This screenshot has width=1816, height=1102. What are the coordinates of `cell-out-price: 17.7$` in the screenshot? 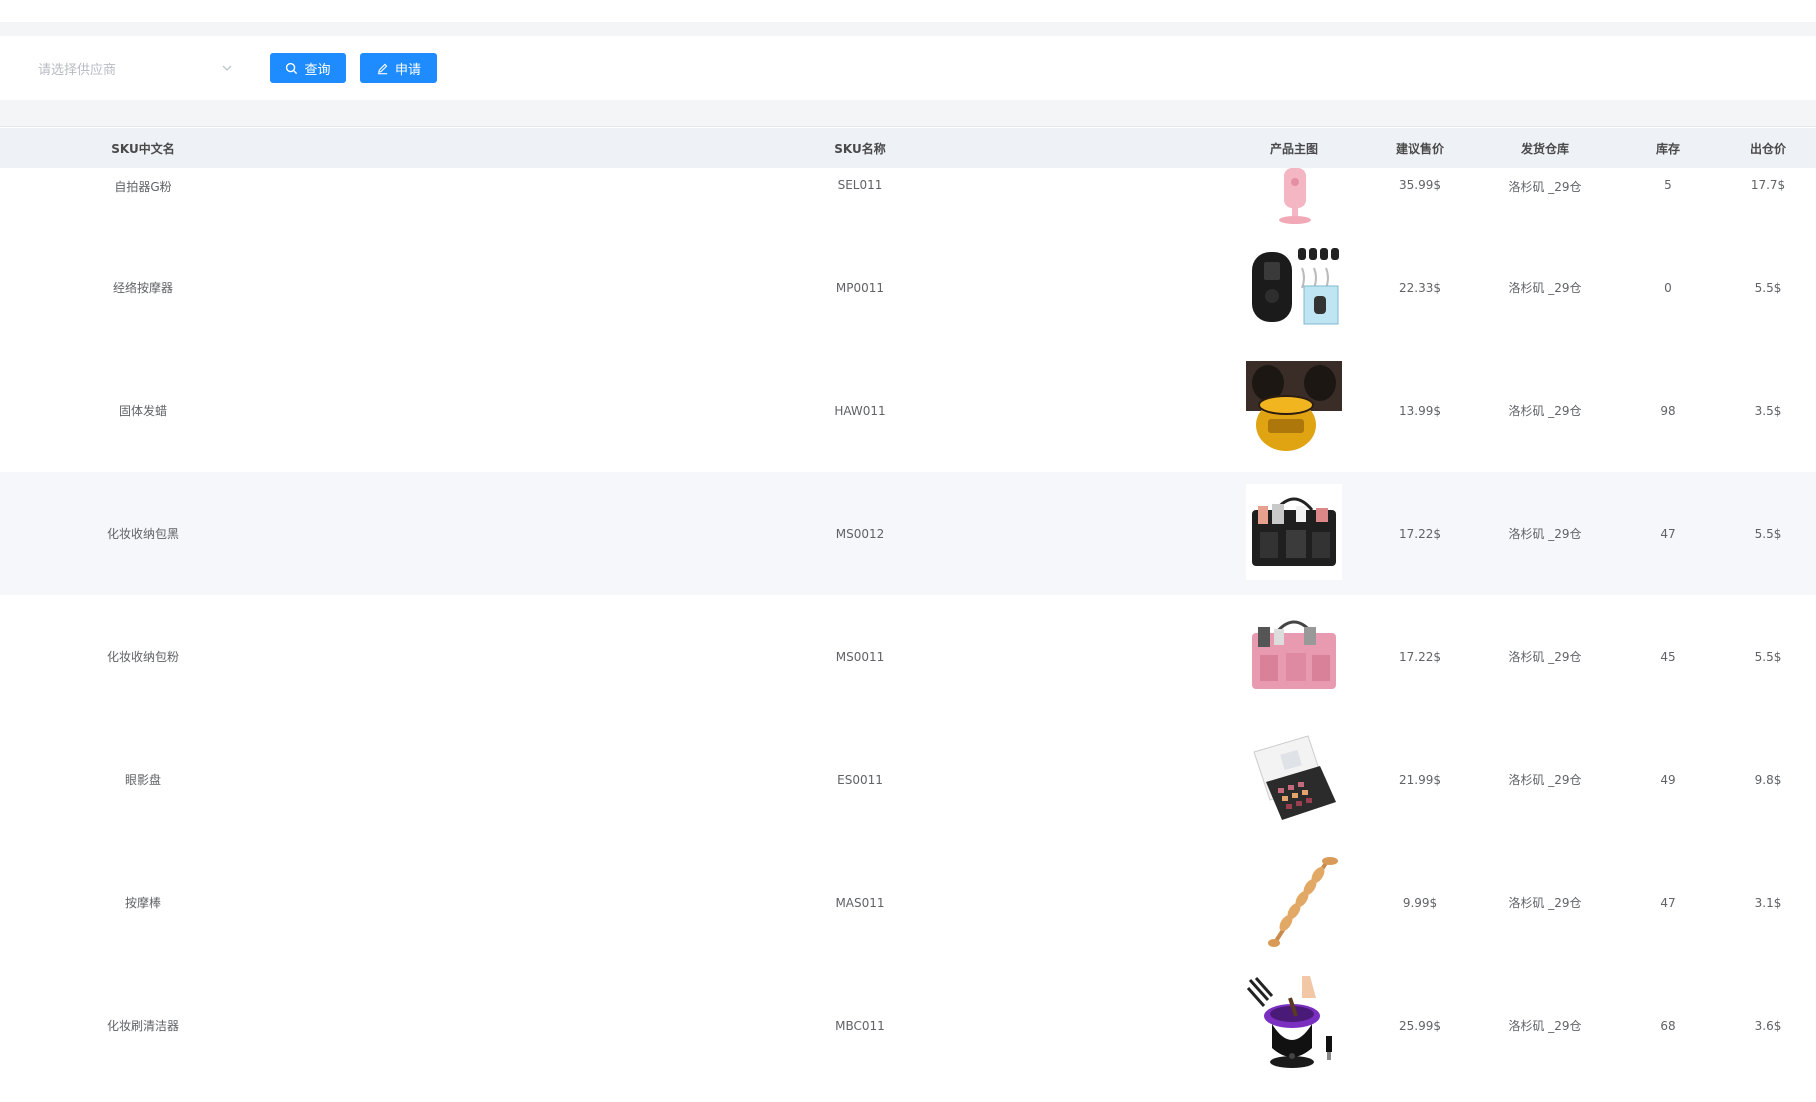 It's located at (1768, 185).